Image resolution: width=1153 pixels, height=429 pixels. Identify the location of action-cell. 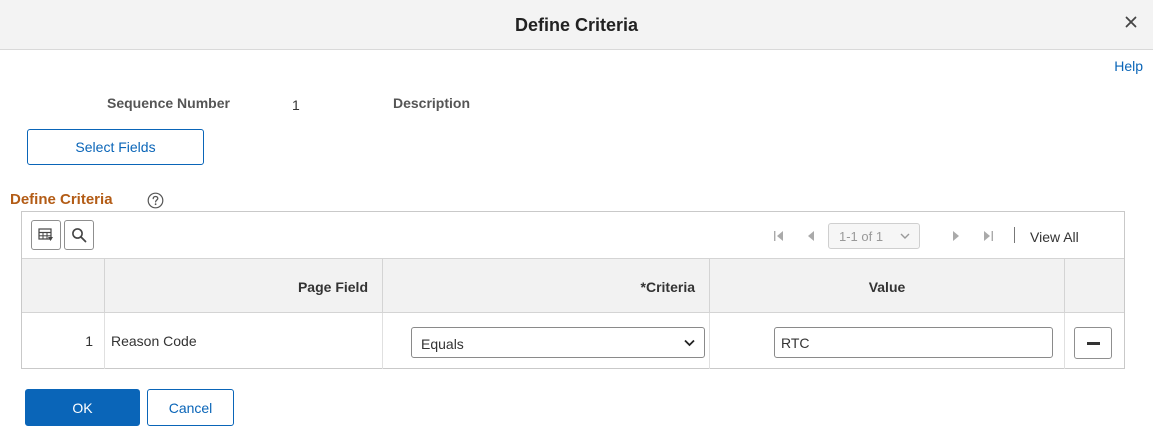
(1095, 341).